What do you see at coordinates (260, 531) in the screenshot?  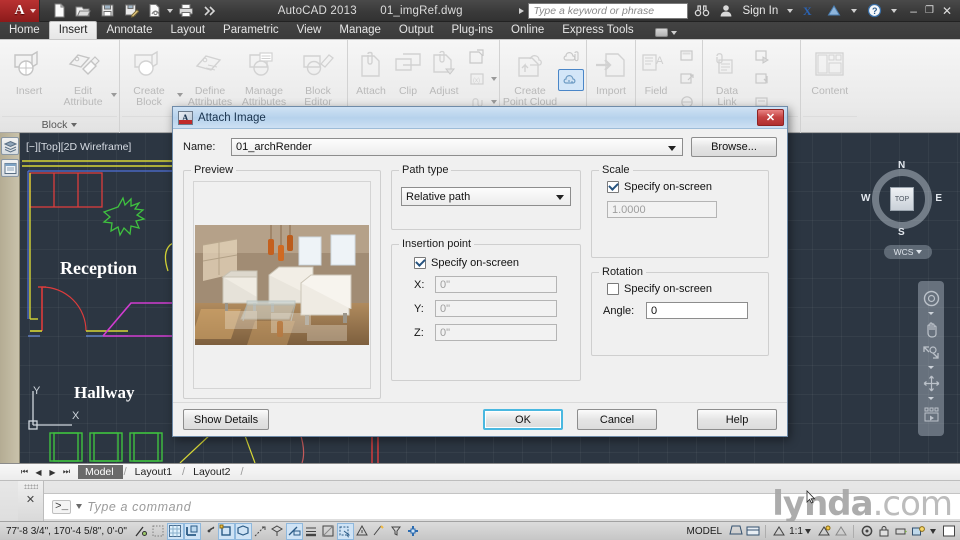 I see `object-snap-tracking-icon` at bounding box center [260, 531].